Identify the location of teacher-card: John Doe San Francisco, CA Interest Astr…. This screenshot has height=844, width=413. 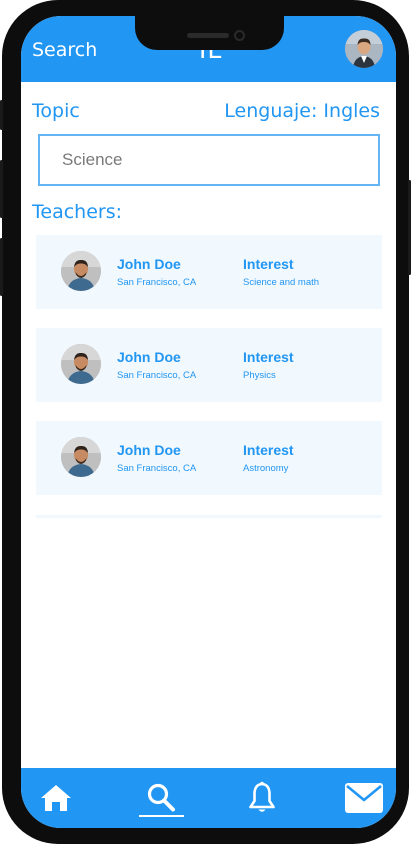
(209, 458).